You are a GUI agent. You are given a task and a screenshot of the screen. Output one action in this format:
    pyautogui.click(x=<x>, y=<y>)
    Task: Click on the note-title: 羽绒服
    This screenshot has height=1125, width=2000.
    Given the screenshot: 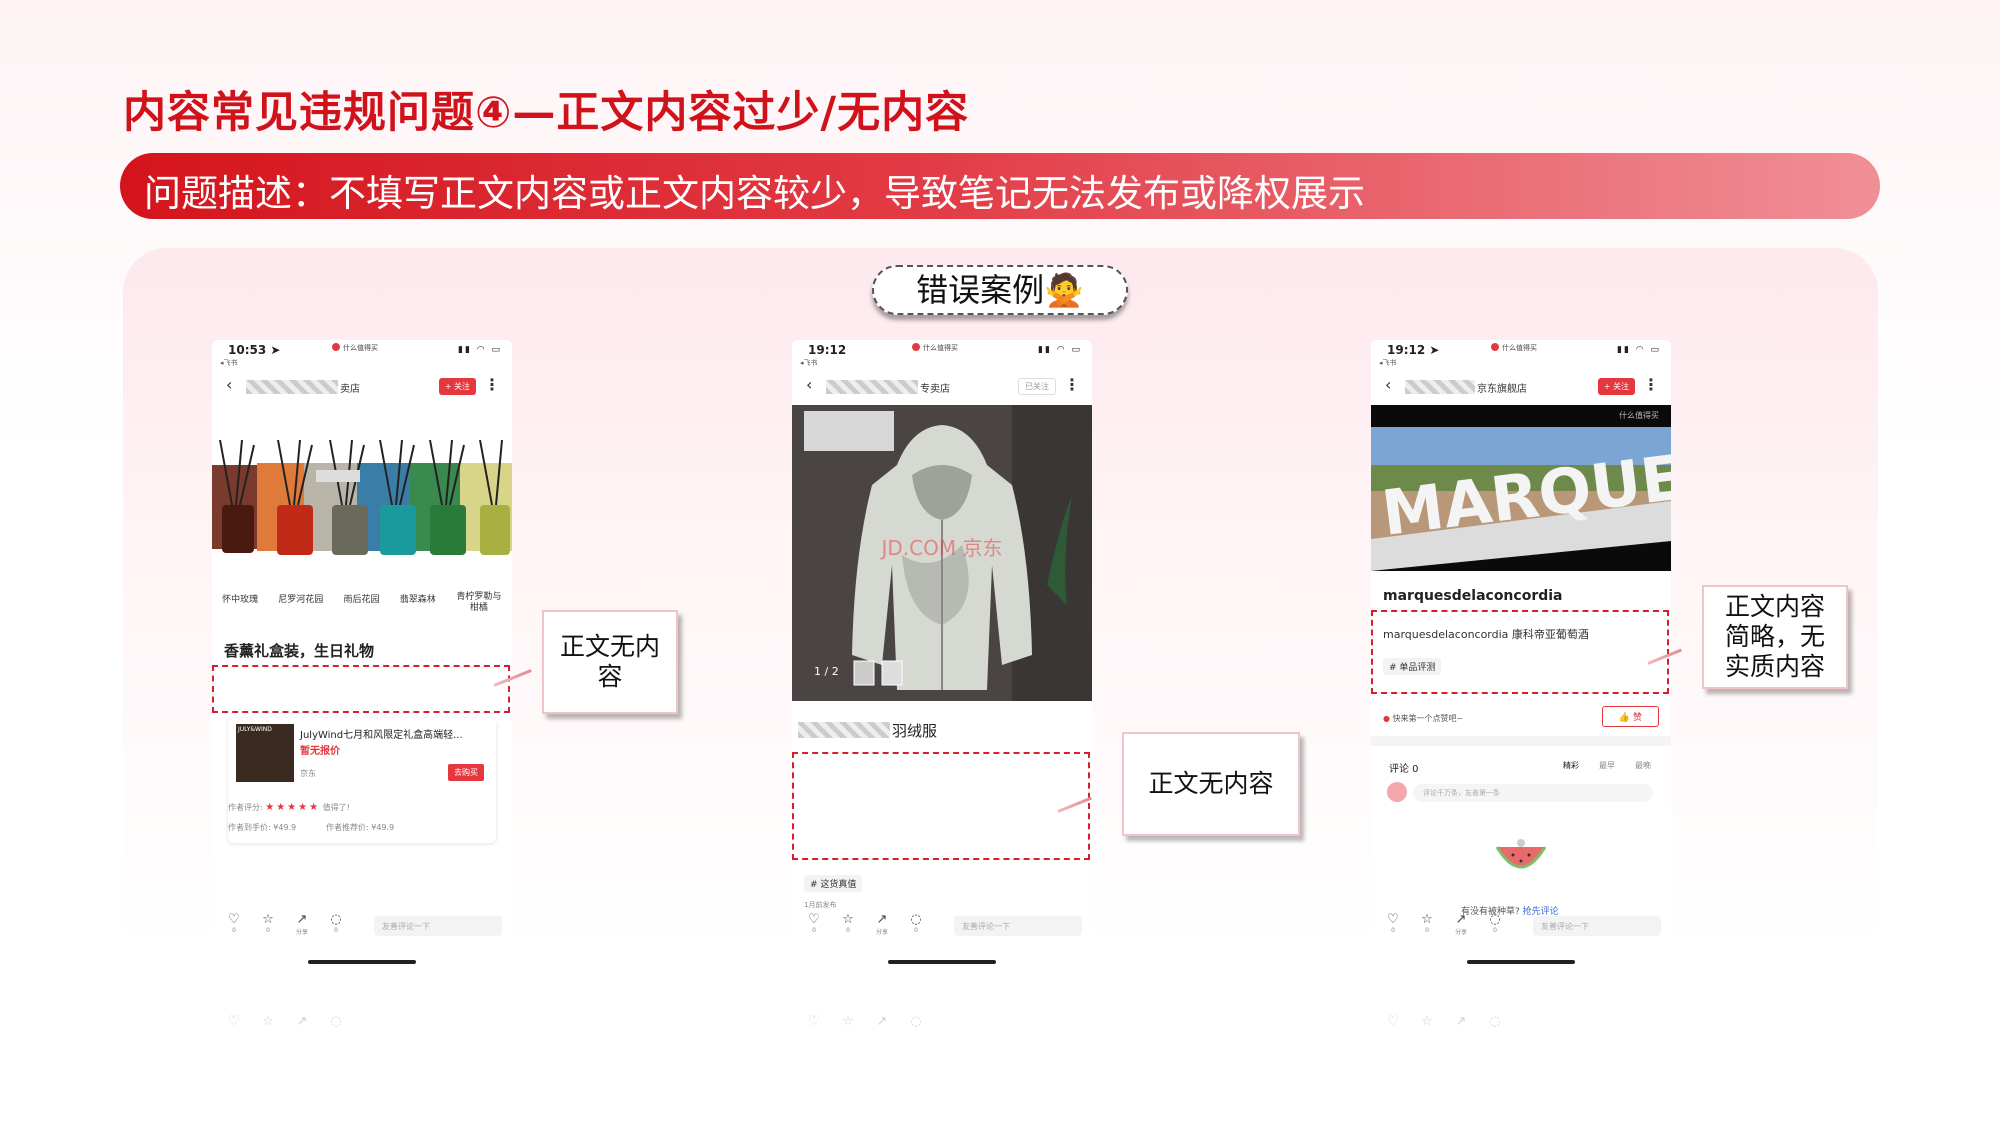 What is the action you would take?
    pyautogui.click(x=915, y=731)
    